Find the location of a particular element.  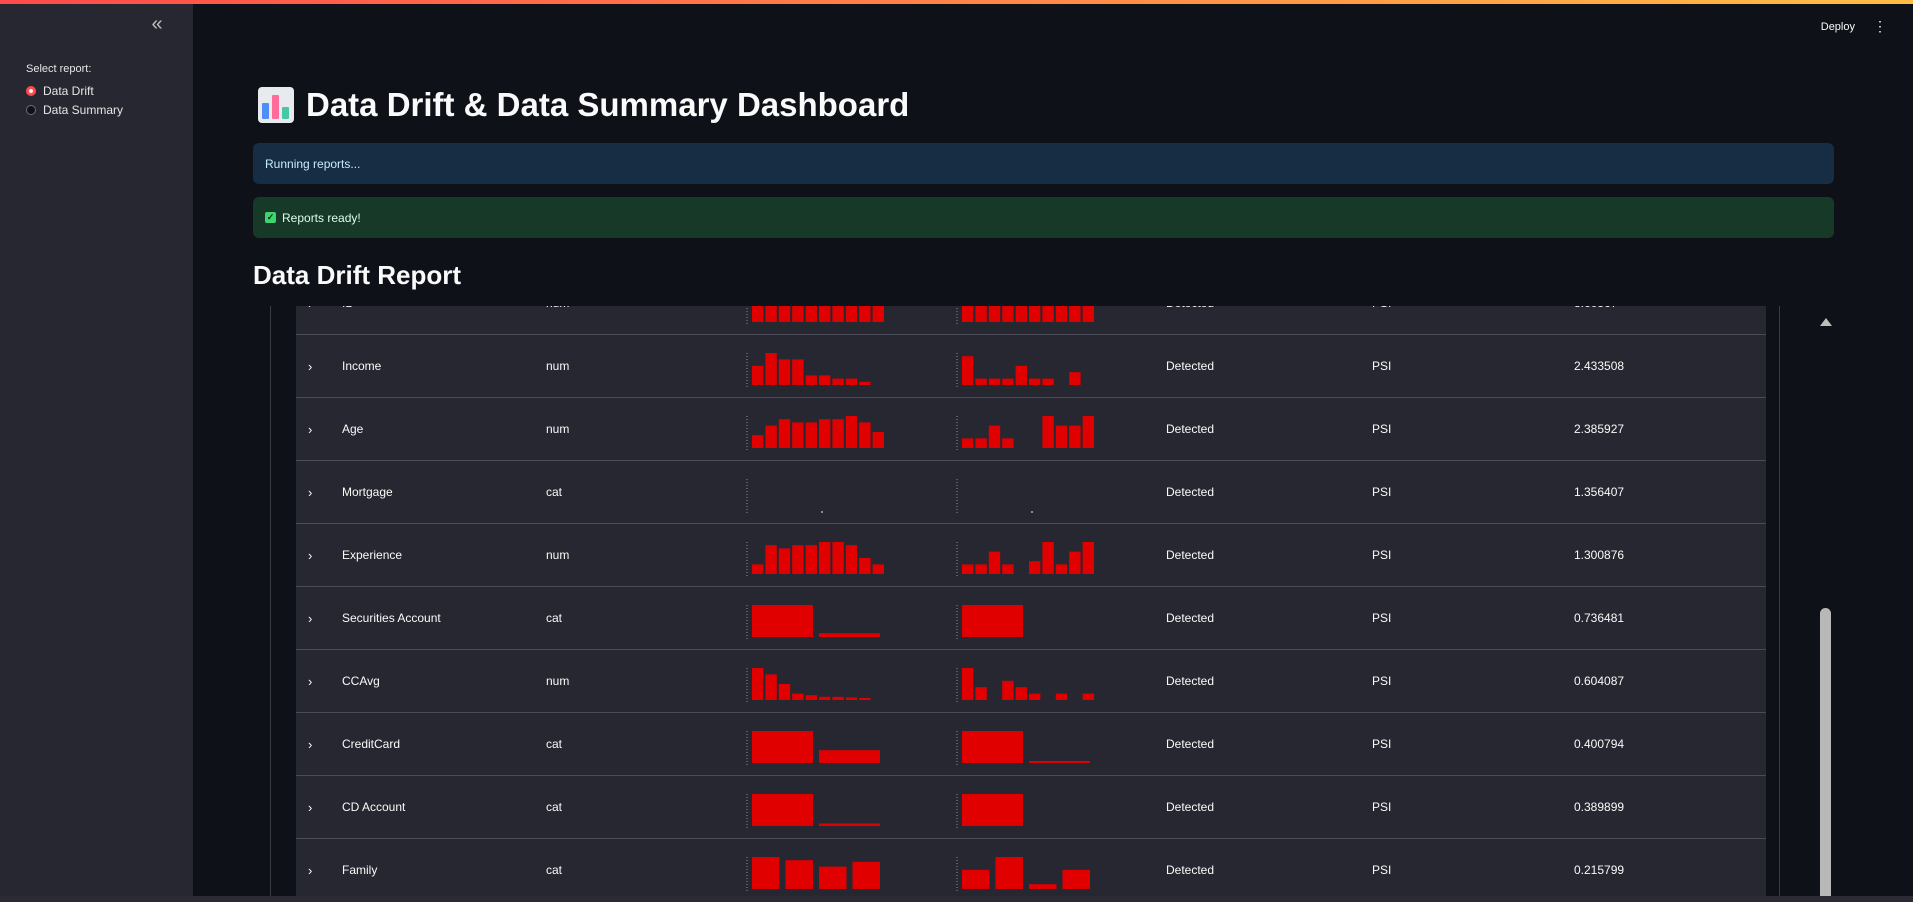

window-bottom-edge is located at coordinates (956, 899).